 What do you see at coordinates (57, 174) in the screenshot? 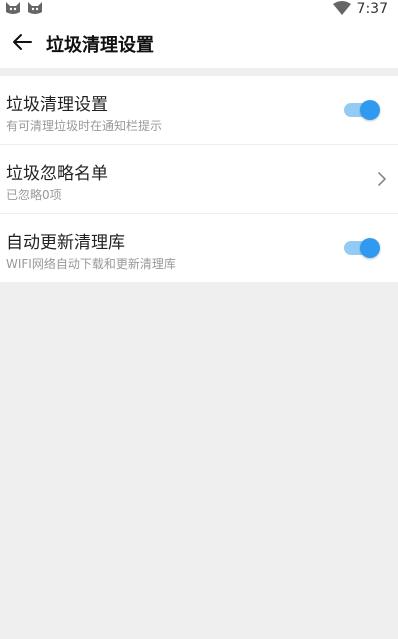
I see `setting-title: 垃圾忽略名单` at bounding box center [57, 174].